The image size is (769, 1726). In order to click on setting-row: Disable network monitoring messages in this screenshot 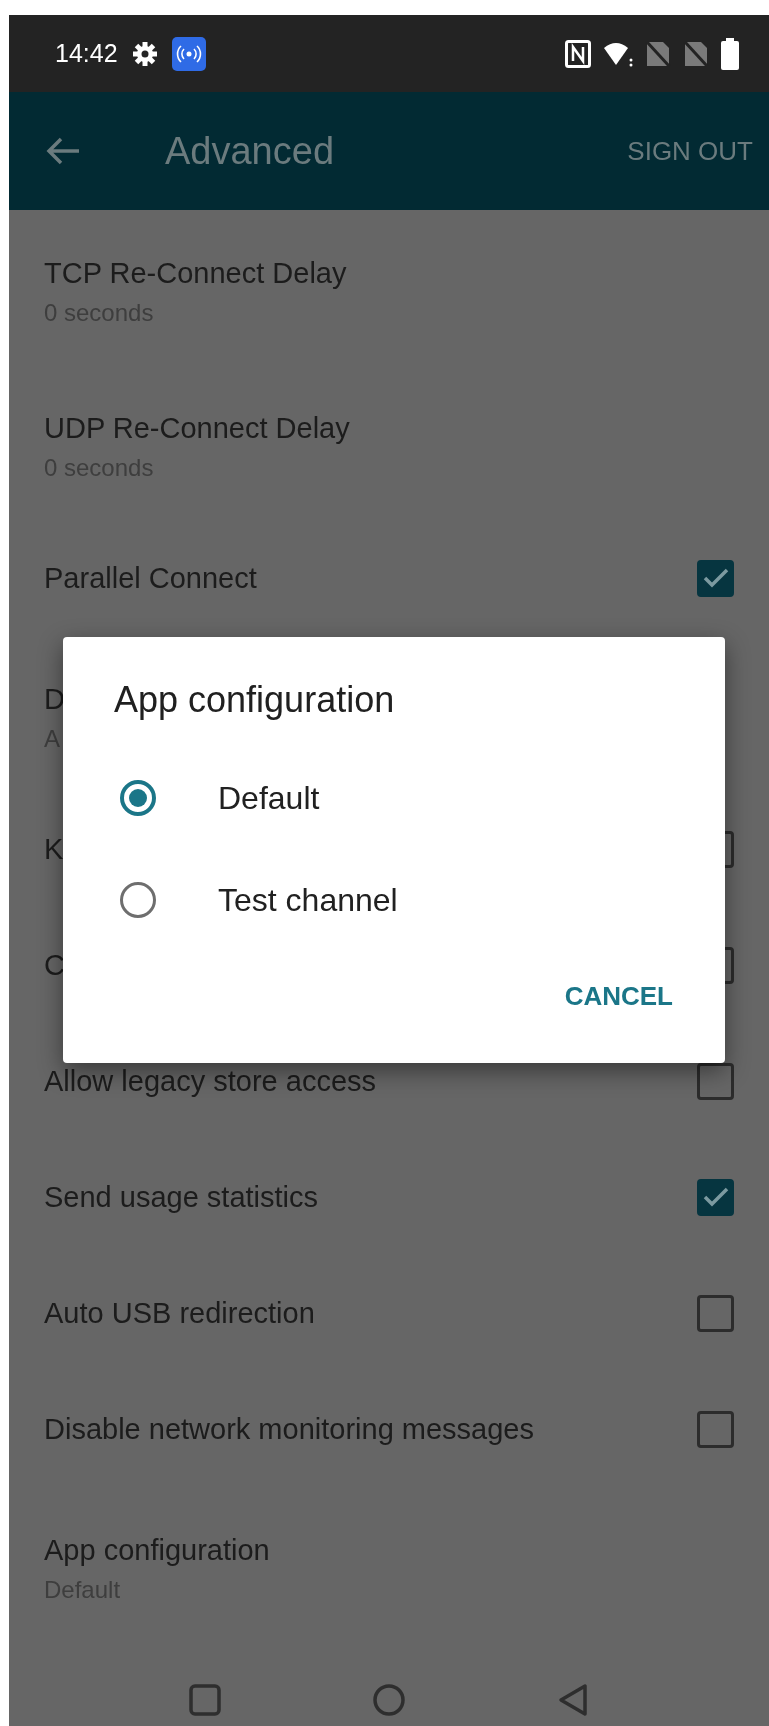, I will do `click(389, 1429)`.